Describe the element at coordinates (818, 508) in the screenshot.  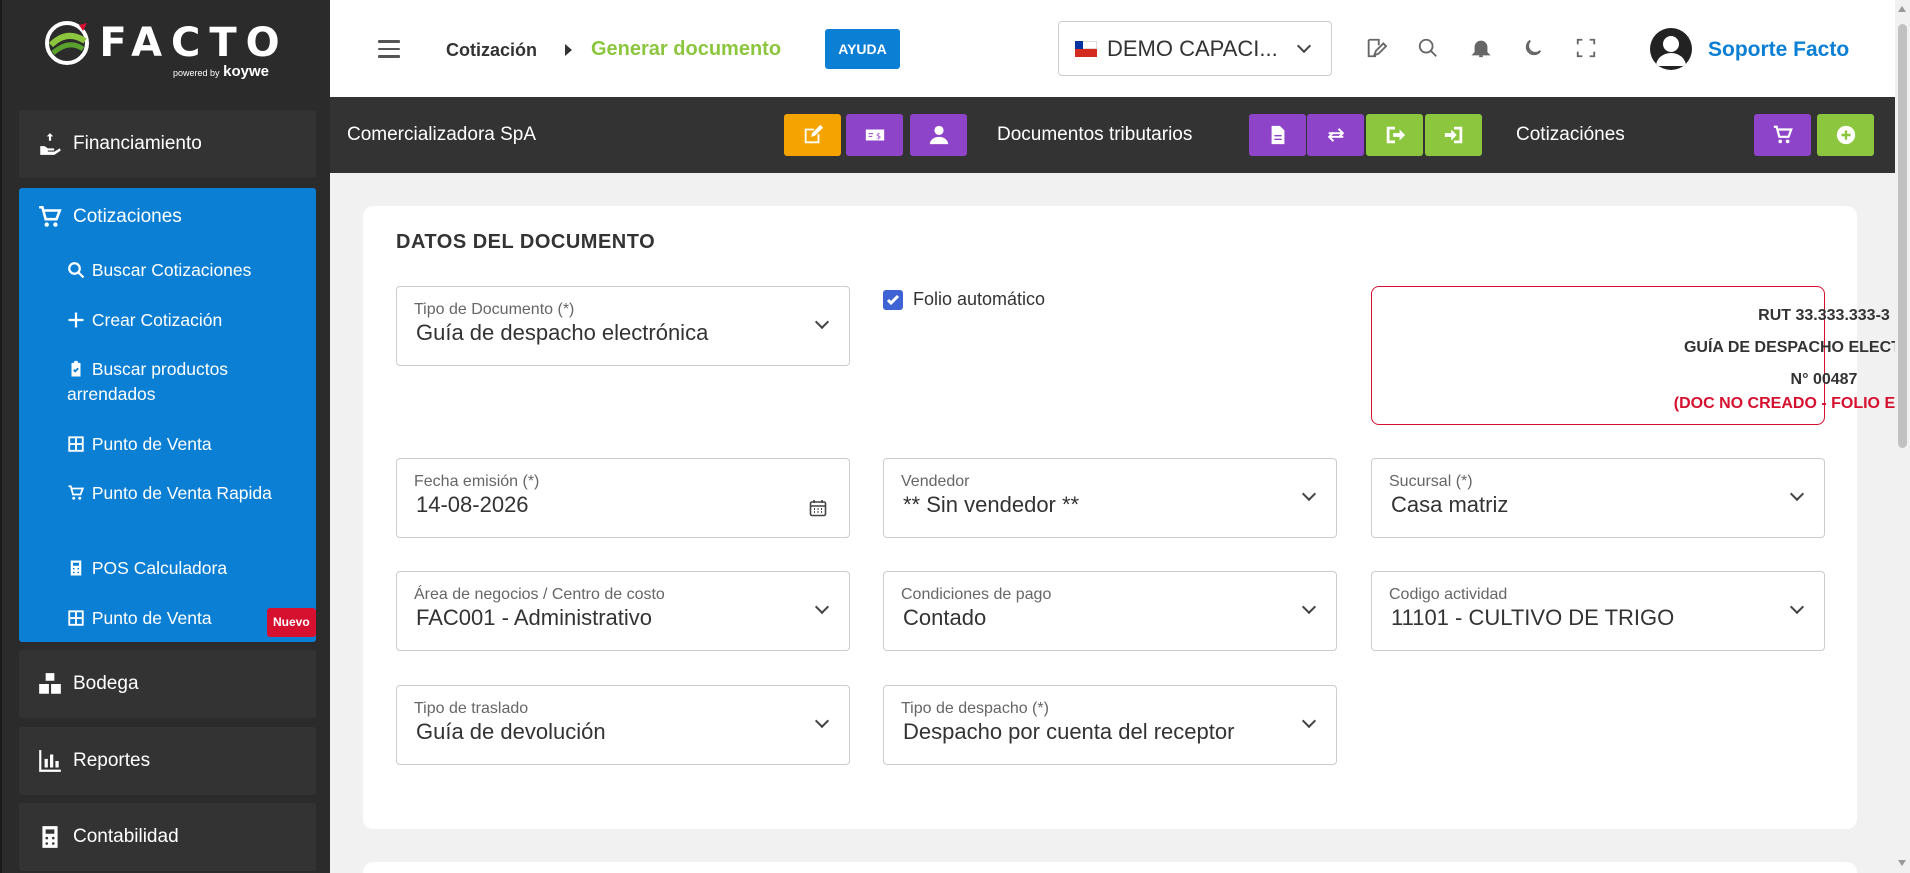
I see `calendar-icon` at that location.